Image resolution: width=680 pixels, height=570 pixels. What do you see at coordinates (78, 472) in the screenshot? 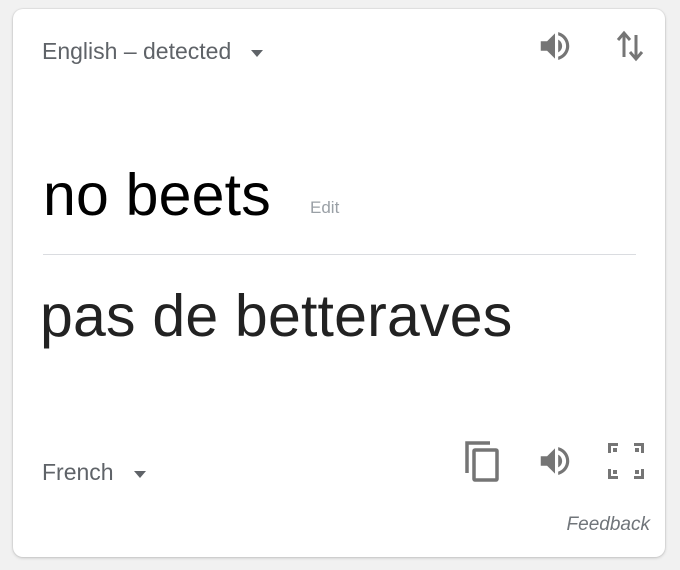
I see `target-language-label: French` at bounding box center [78, 472].